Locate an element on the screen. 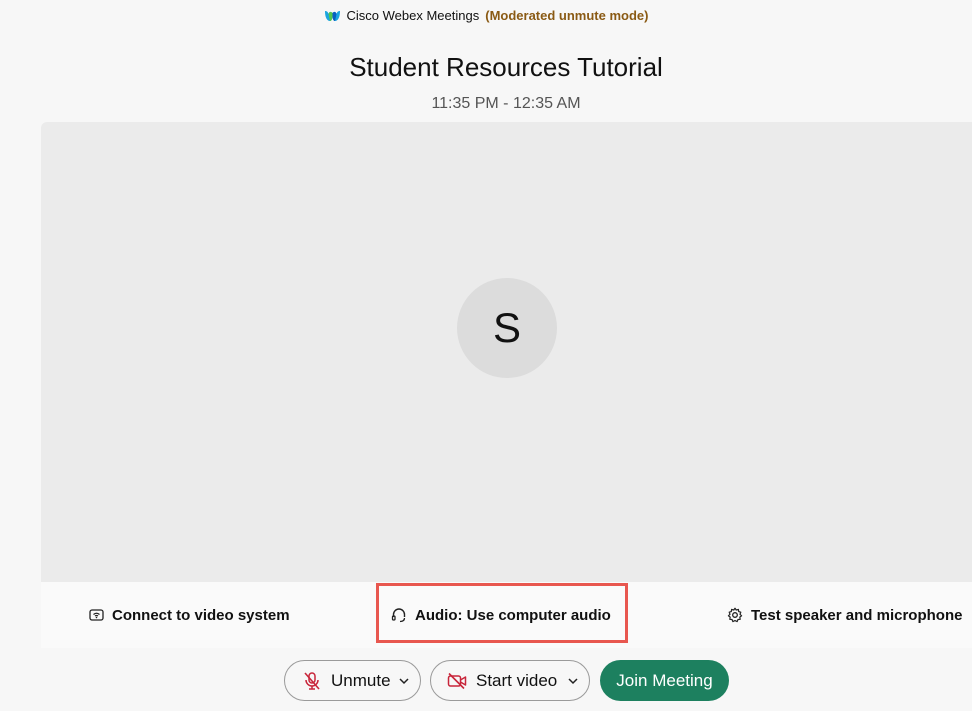  unmute-mode-label: (Moderated unmute mode) is located at coordinates (567, 15).